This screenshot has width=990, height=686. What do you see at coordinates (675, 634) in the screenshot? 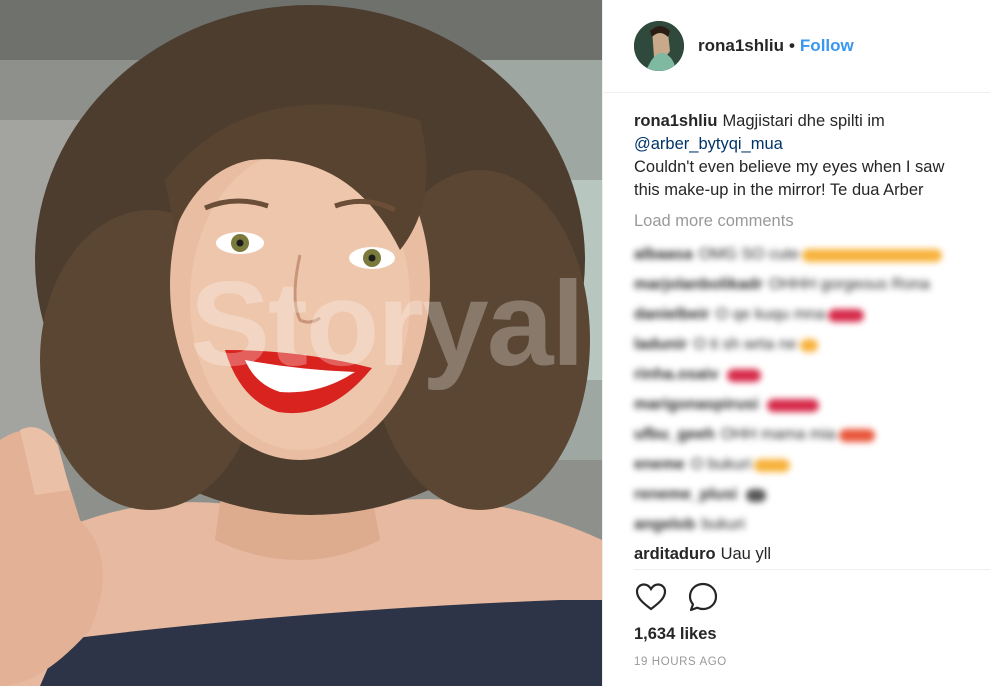
I see `likes-count: 1,634 likes` at bounding box center [675, 634].